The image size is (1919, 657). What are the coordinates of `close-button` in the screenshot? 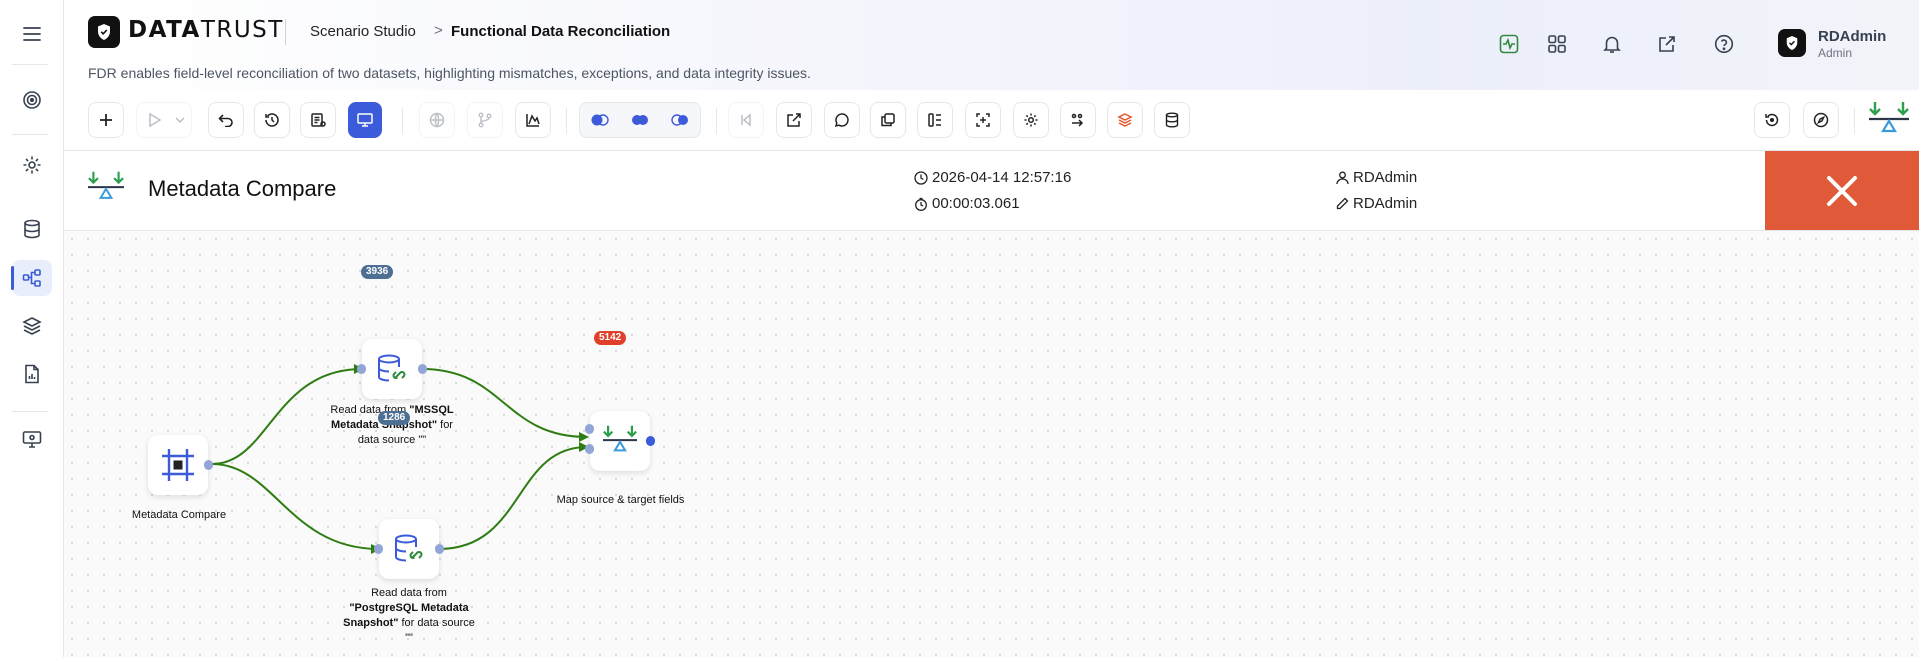 It's located at (1842, 190).